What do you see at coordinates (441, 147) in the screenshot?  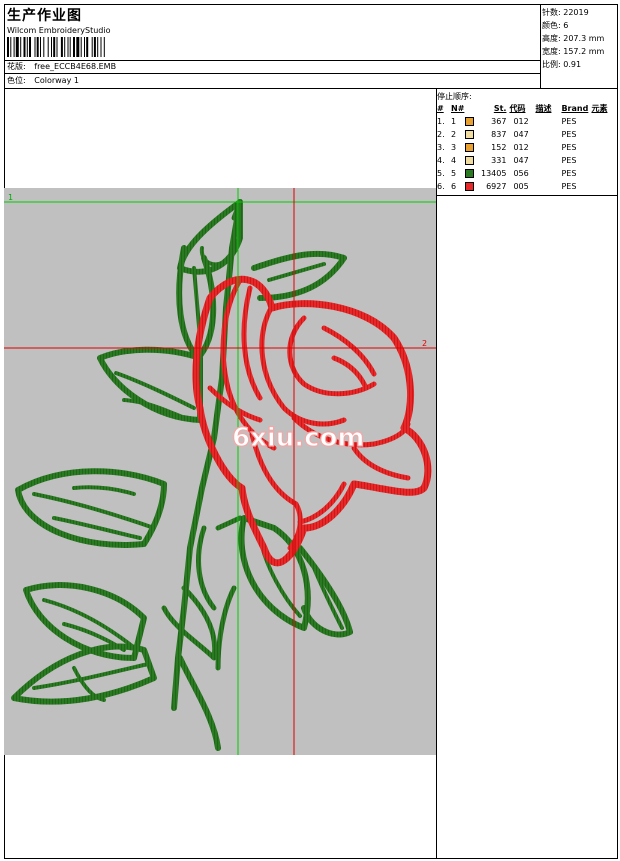 I see `row-number: 3.` at bounding box center [441, 147].